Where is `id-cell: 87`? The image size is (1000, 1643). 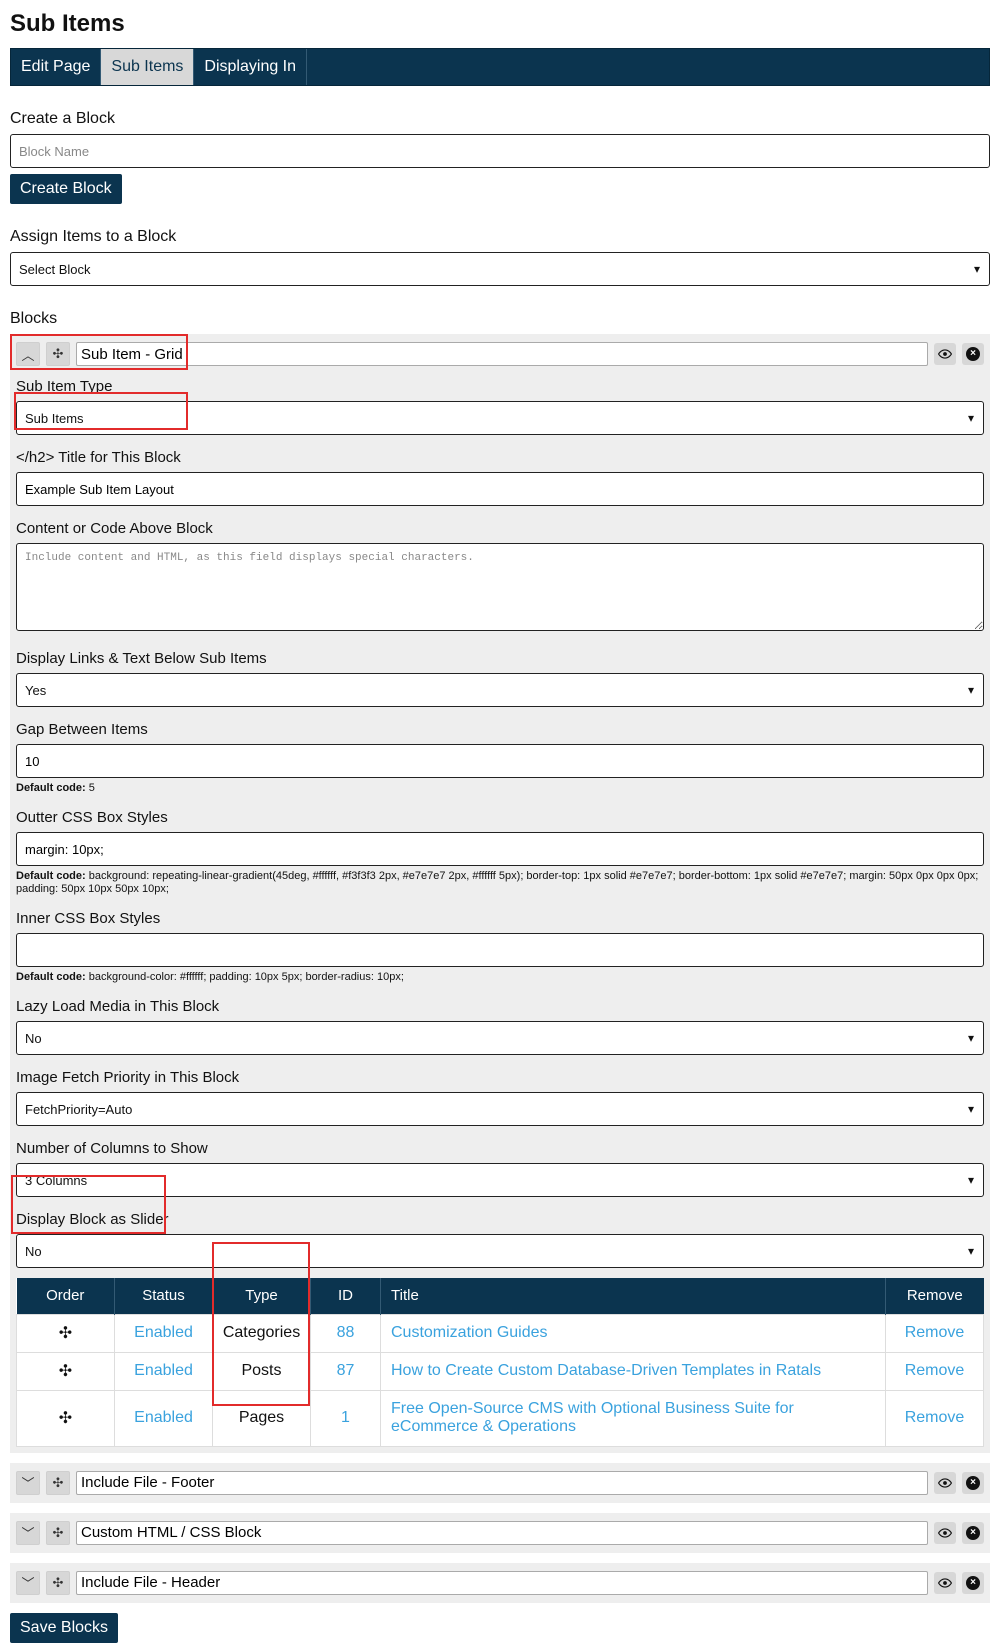 id-cell: 87 is located at coordinates (345, 1371).